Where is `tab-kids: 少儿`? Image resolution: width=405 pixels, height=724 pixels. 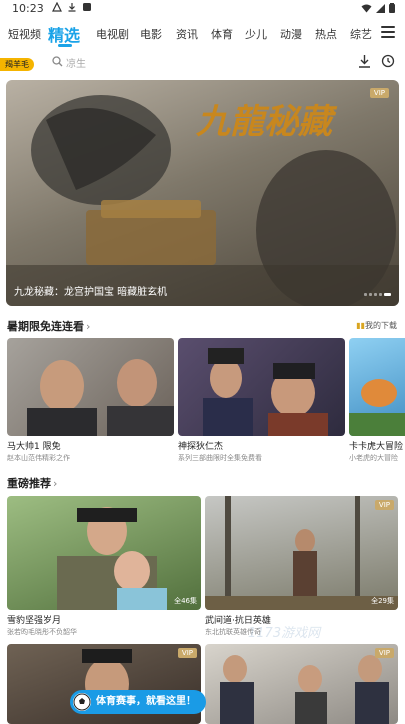 tab-kids: 少儿 is located at coordinates (256, 34).